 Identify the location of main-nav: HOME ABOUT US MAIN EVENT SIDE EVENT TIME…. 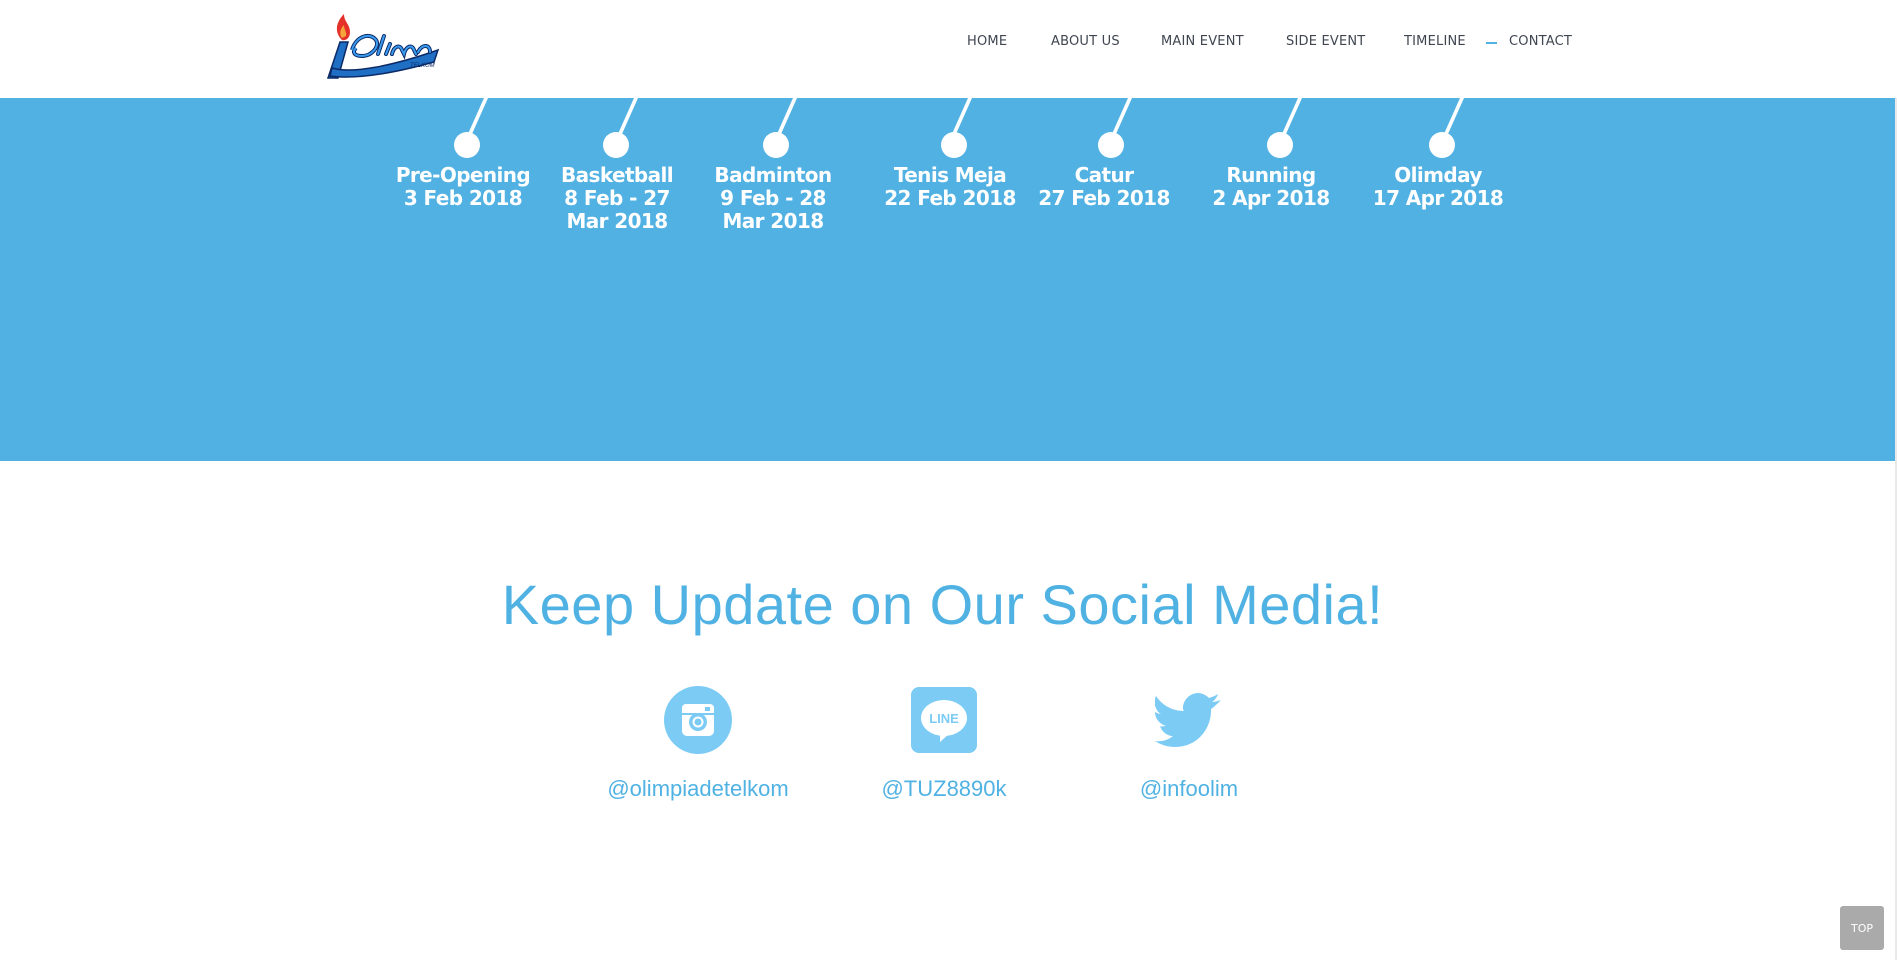
(948, 44).